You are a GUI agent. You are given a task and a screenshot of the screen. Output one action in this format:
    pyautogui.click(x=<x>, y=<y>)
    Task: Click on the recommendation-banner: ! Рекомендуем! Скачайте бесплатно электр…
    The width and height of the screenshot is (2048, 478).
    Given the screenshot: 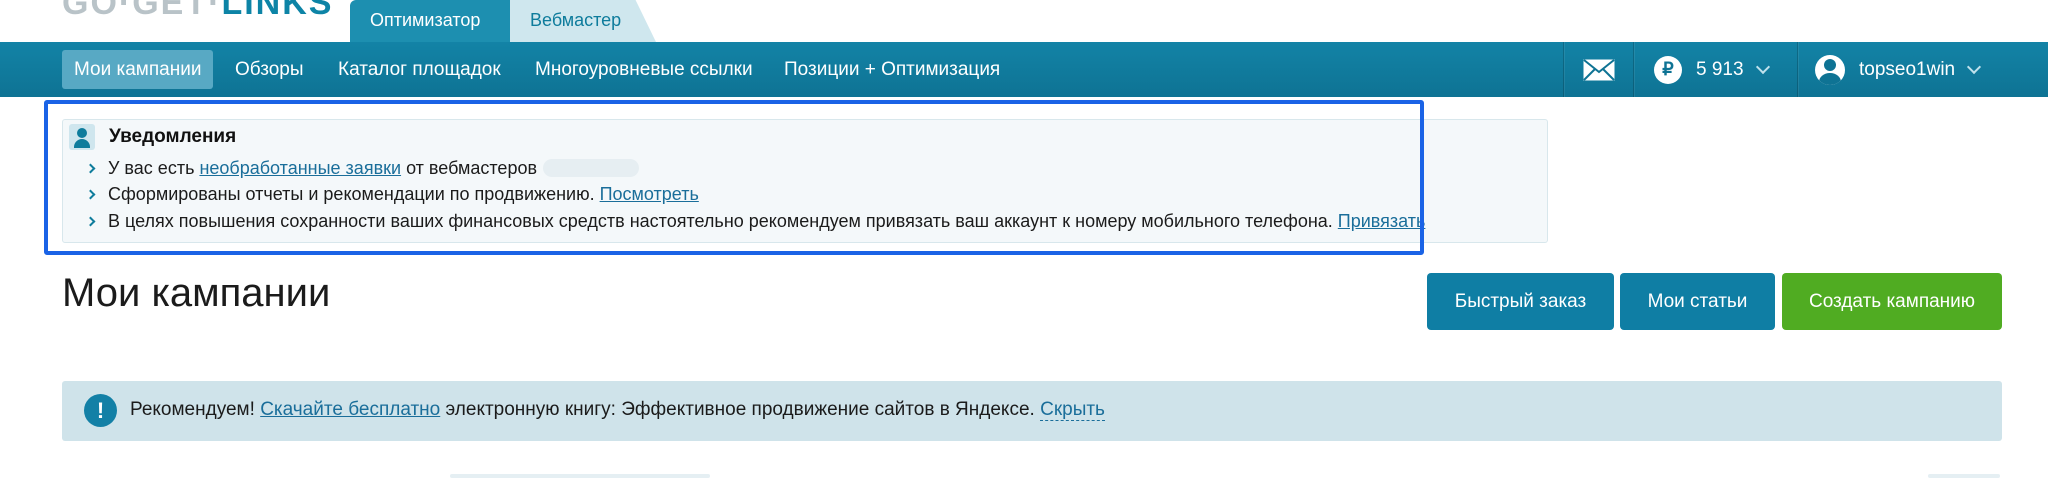 What is the action you would take?
    pyautogui.click(x=1032, y=411)
    